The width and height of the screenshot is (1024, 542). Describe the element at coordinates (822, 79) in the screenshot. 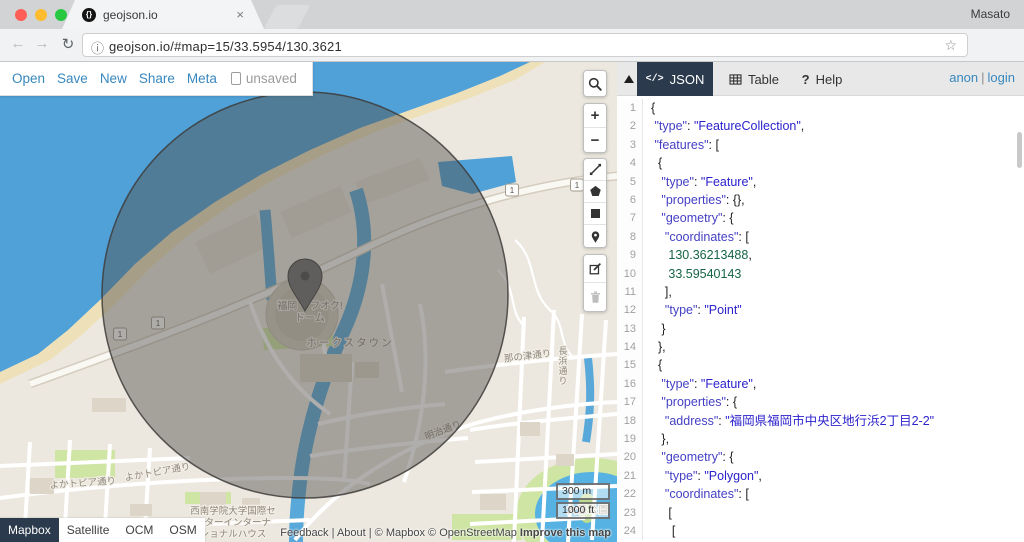

I see `tab-help: ? Help` at that location.